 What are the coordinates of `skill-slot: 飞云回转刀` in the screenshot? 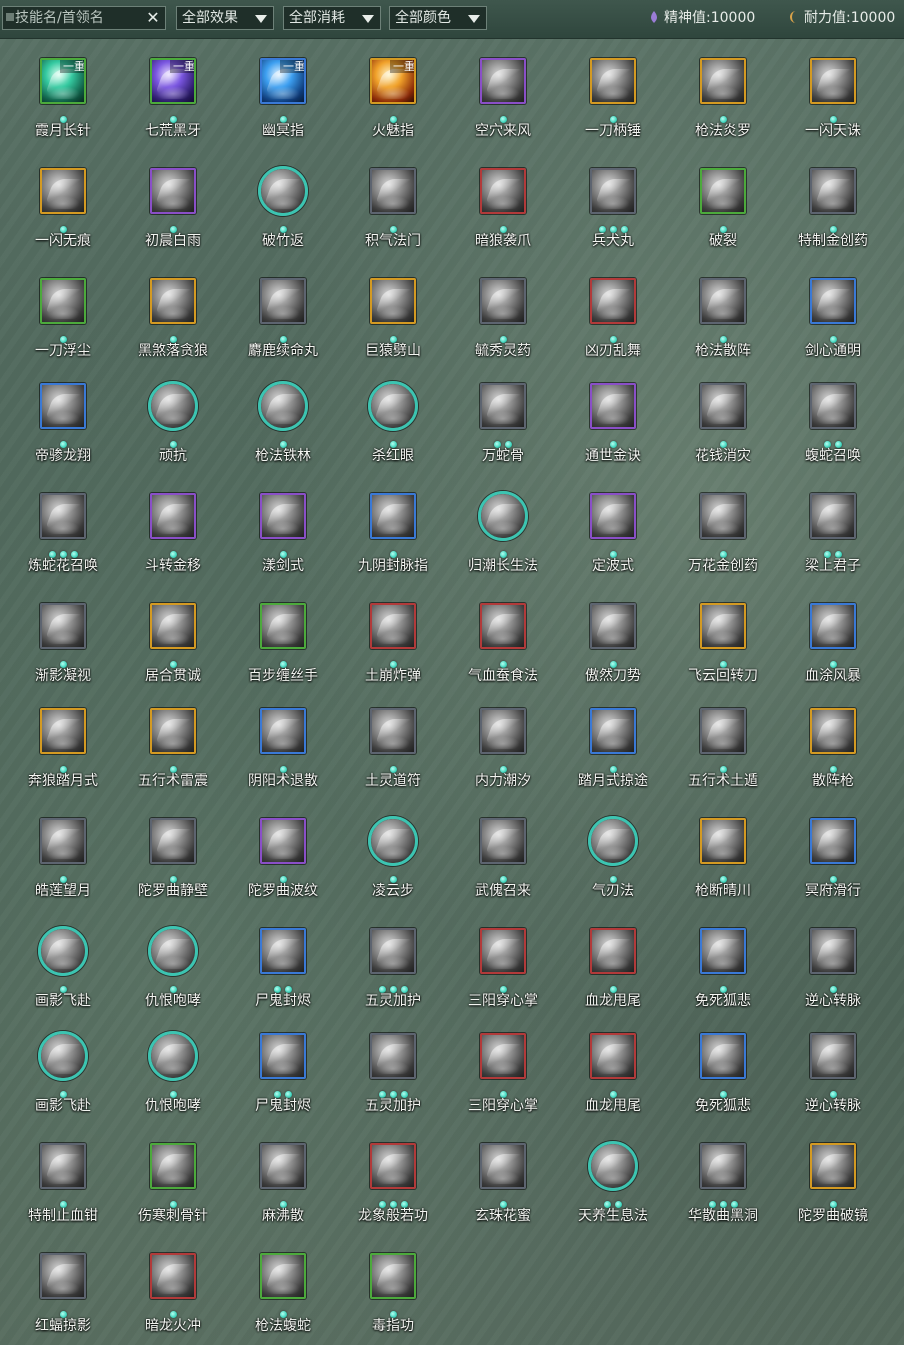 It's located at (723, 648).